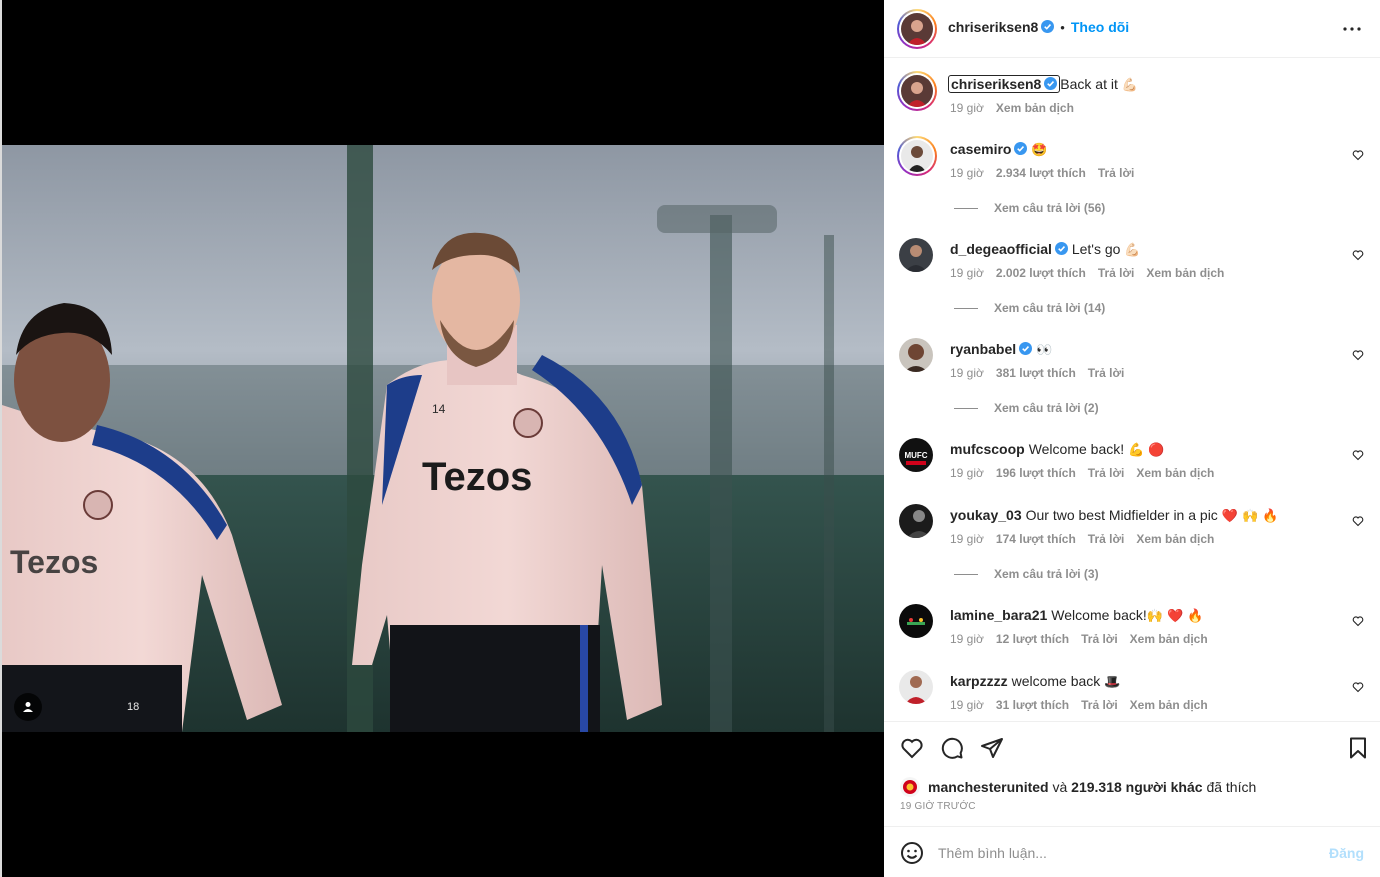 This screenshot has height=877, width=1380. I want to click on caption-username-link: chriseriksen8, so click(1004, 84).